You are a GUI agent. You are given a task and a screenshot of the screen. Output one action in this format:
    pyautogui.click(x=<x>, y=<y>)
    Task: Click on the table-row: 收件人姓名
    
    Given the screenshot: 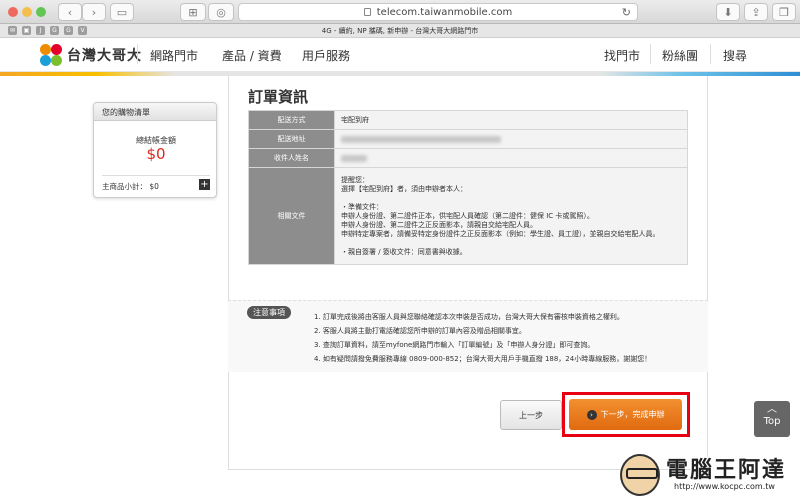 What is the action you would take?
    pyautogui.click(x=468, y=158)
    